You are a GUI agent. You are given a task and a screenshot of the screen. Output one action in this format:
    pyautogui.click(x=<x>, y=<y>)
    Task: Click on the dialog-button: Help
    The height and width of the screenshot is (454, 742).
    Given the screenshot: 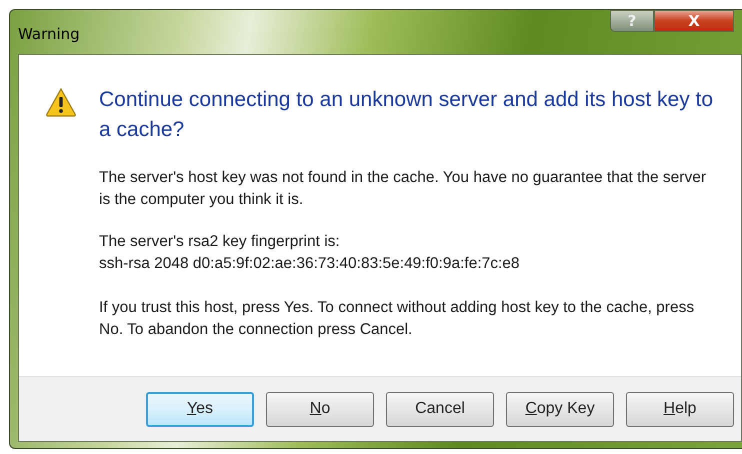 What is the action you would take?
    pyautogui.click(x=680, y=409)
    